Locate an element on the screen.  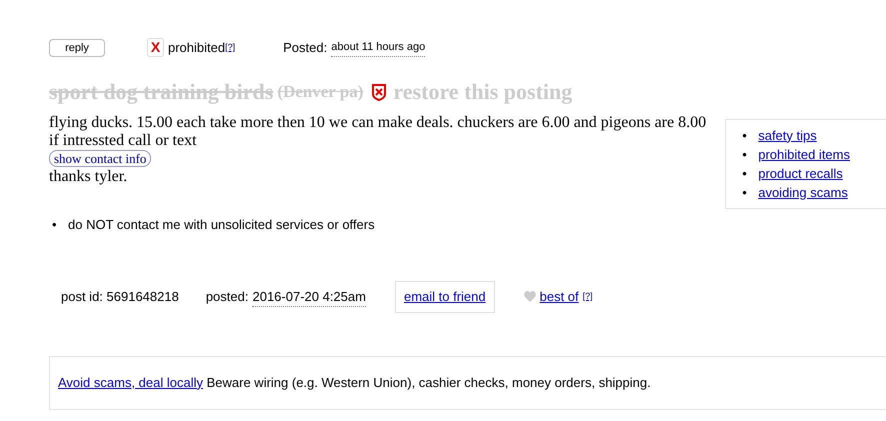
posted-label: Posted: is located at coordinates (305, 48).